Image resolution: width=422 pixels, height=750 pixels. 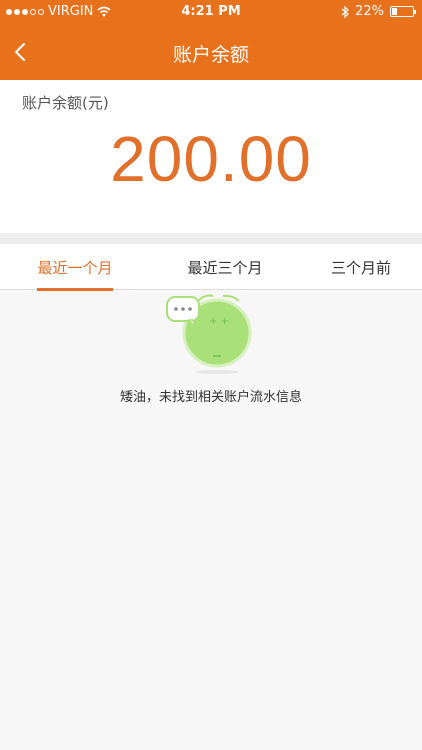 I want to click on empty-face-chat-icon: + +, so click(x=209, y=334).